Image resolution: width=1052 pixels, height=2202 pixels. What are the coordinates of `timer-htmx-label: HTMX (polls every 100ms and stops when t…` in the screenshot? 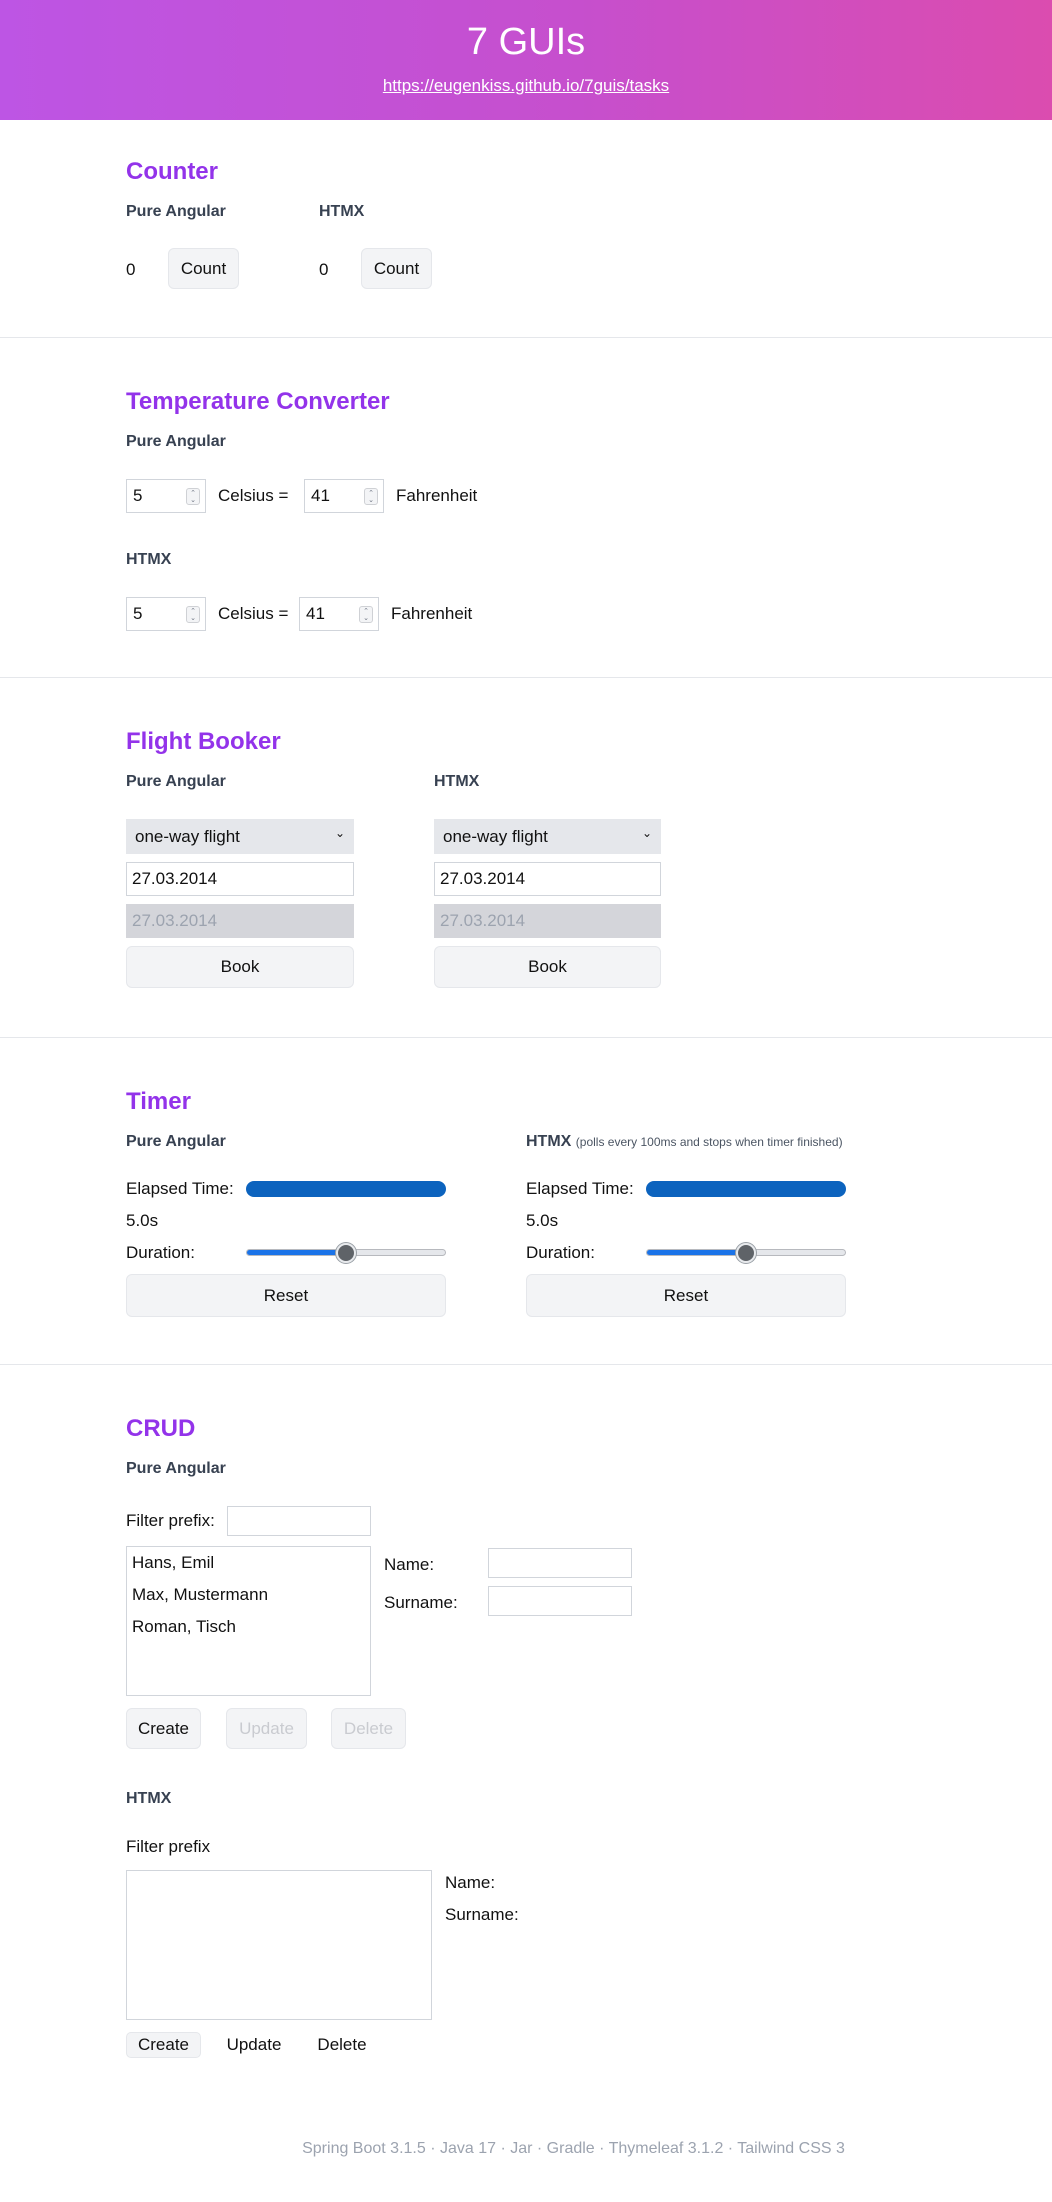 It's located at (684, 1142).